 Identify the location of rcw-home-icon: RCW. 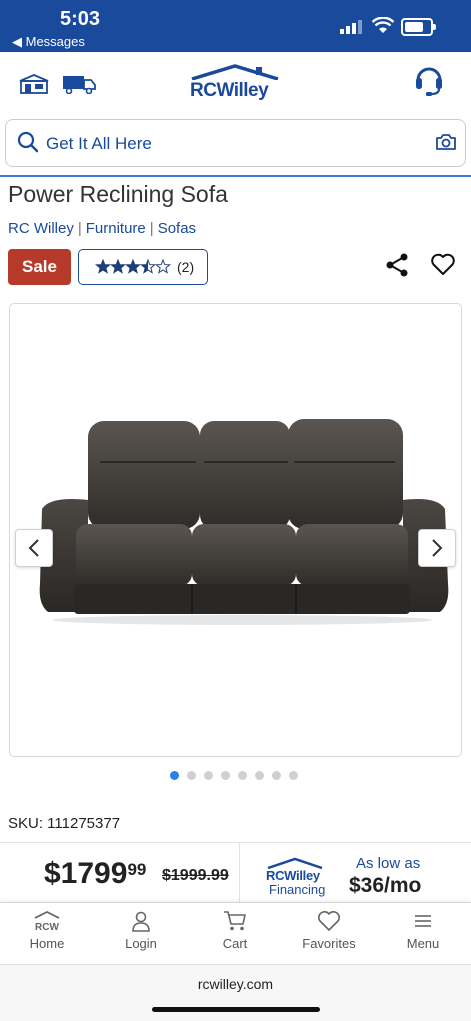
(46, 921).